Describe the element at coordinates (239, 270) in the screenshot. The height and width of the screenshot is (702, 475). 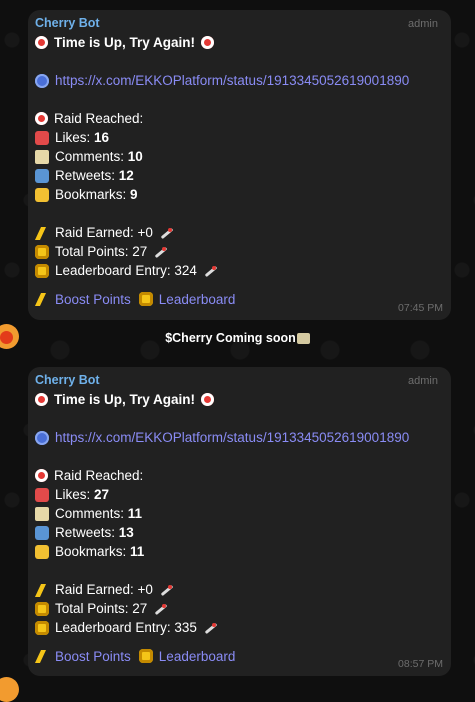
I see `leaderboard-entry-row: Leaderboard Entry: 324` at that location.